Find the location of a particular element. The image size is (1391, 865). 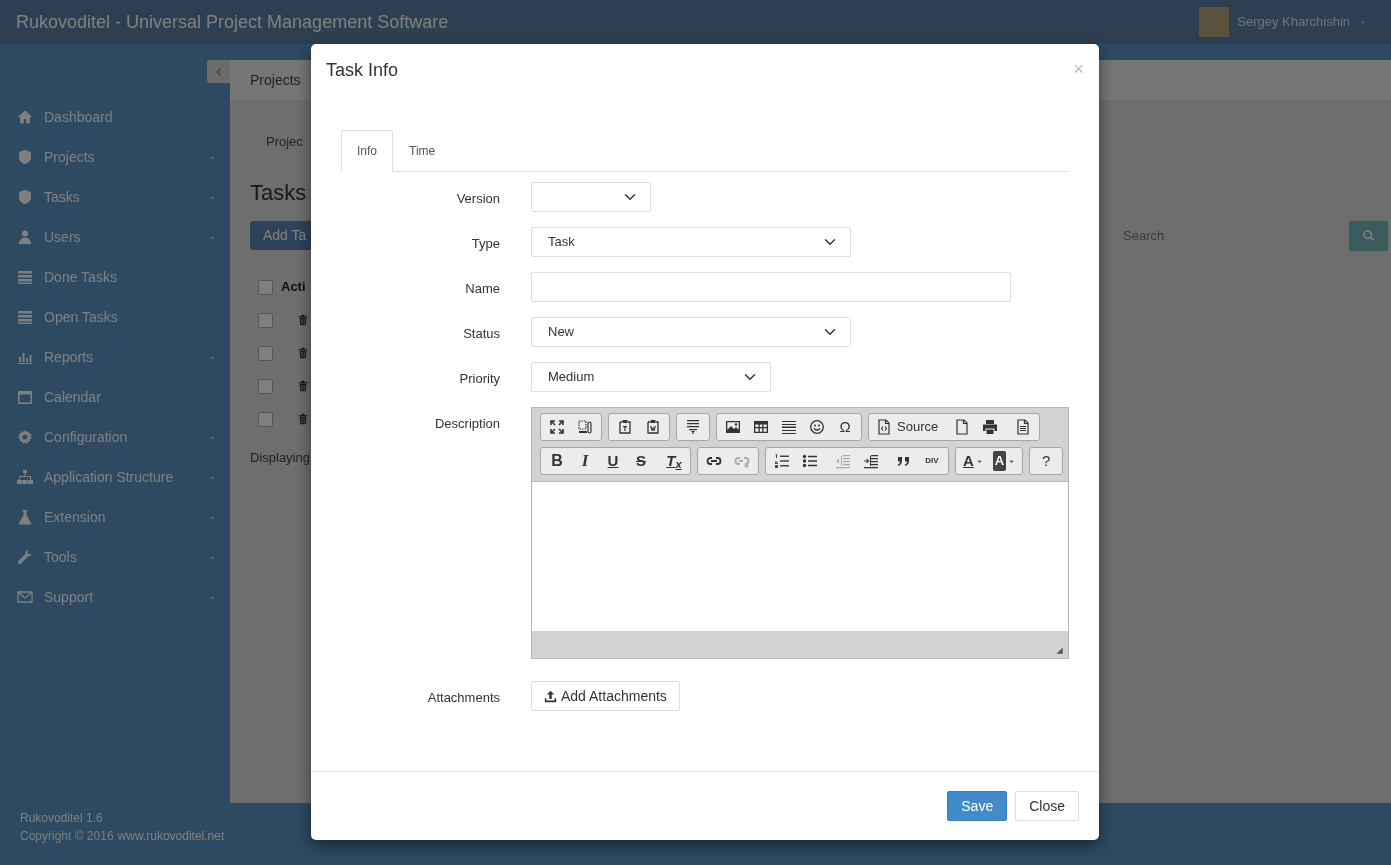

sidebar-item: Configuration is located at coordinates (115, 437).